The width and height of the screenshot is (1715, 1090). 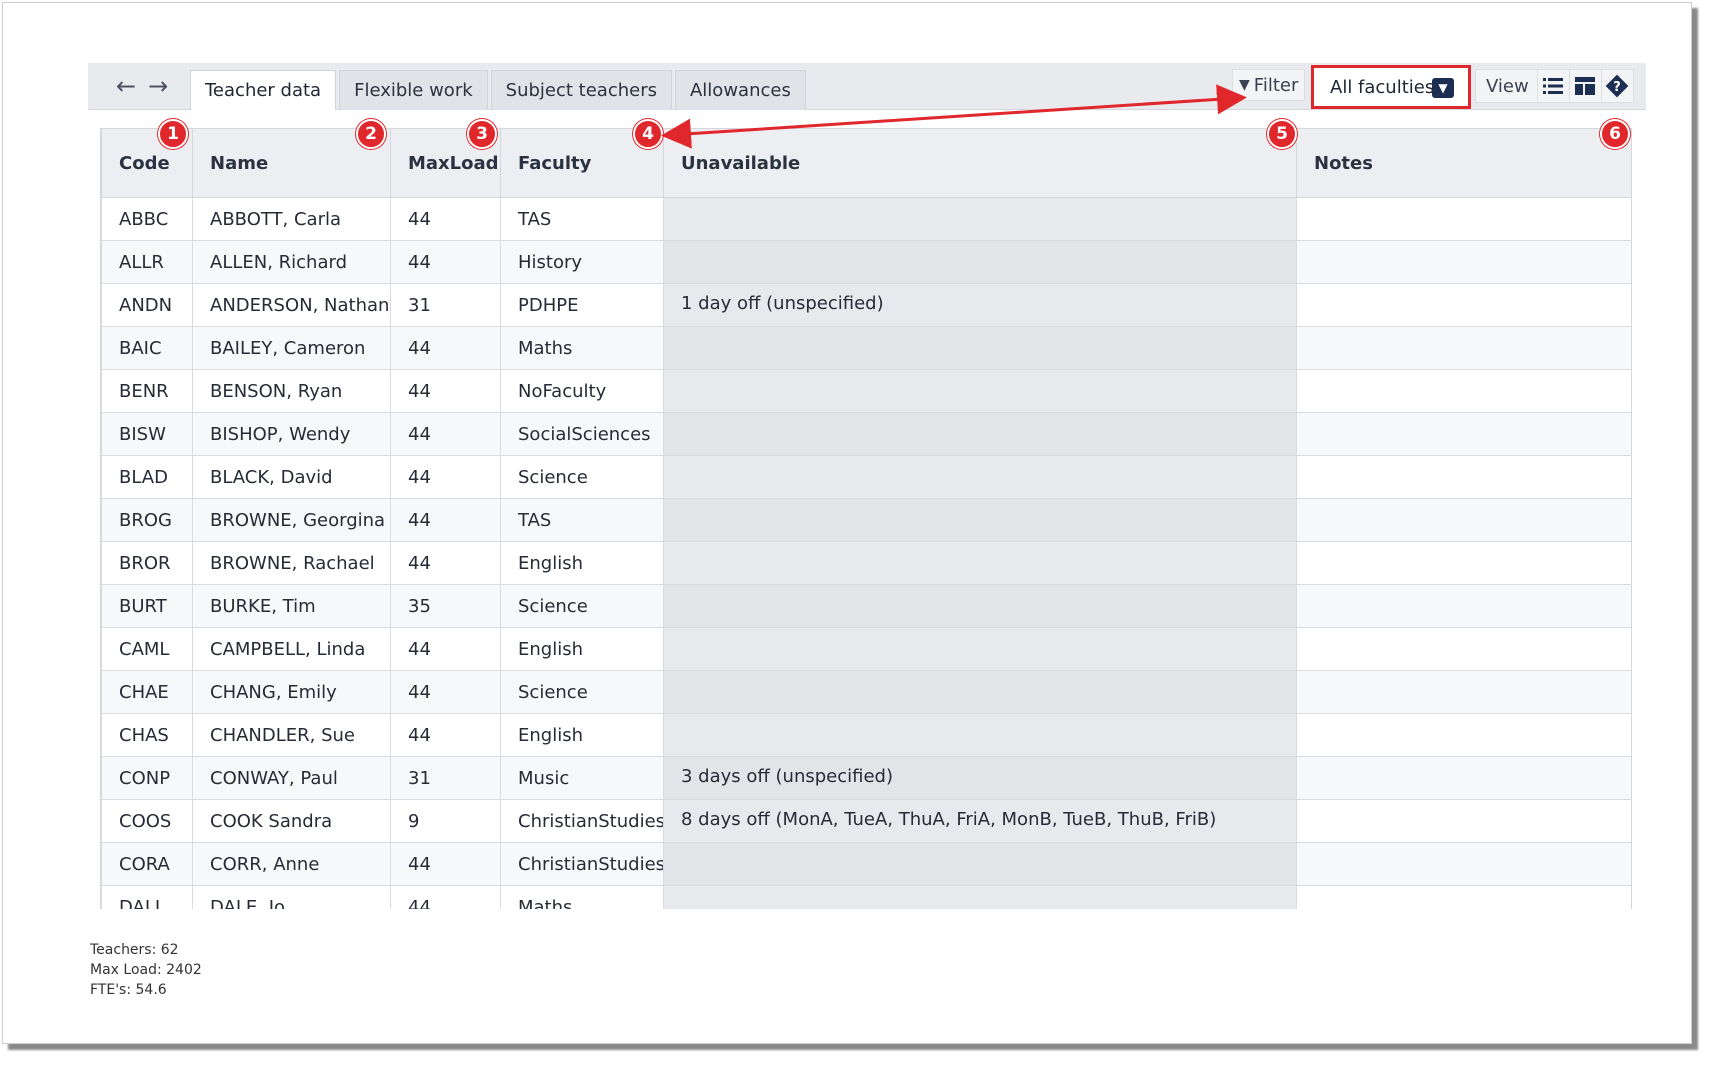 I want to click on cell-faculty: History, so click(x=582, y=262).